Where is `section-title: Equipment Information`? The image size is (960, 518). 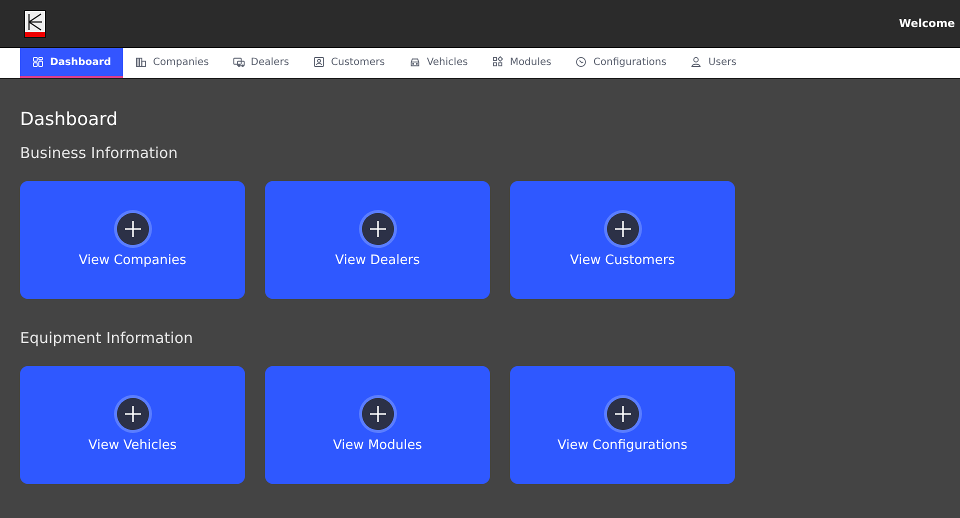
section-title: Equipment Information is located at coordinates (107, 338).